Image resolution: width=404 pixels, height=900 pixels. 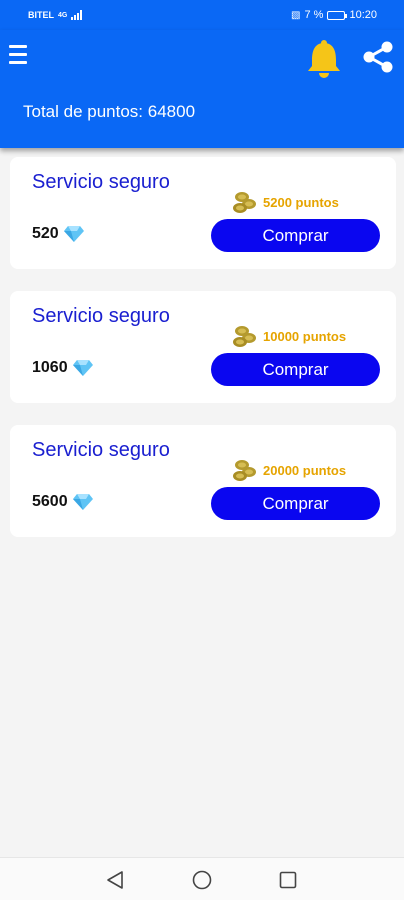 I want to click on system-nav-bar, so click(x=202, y=878).